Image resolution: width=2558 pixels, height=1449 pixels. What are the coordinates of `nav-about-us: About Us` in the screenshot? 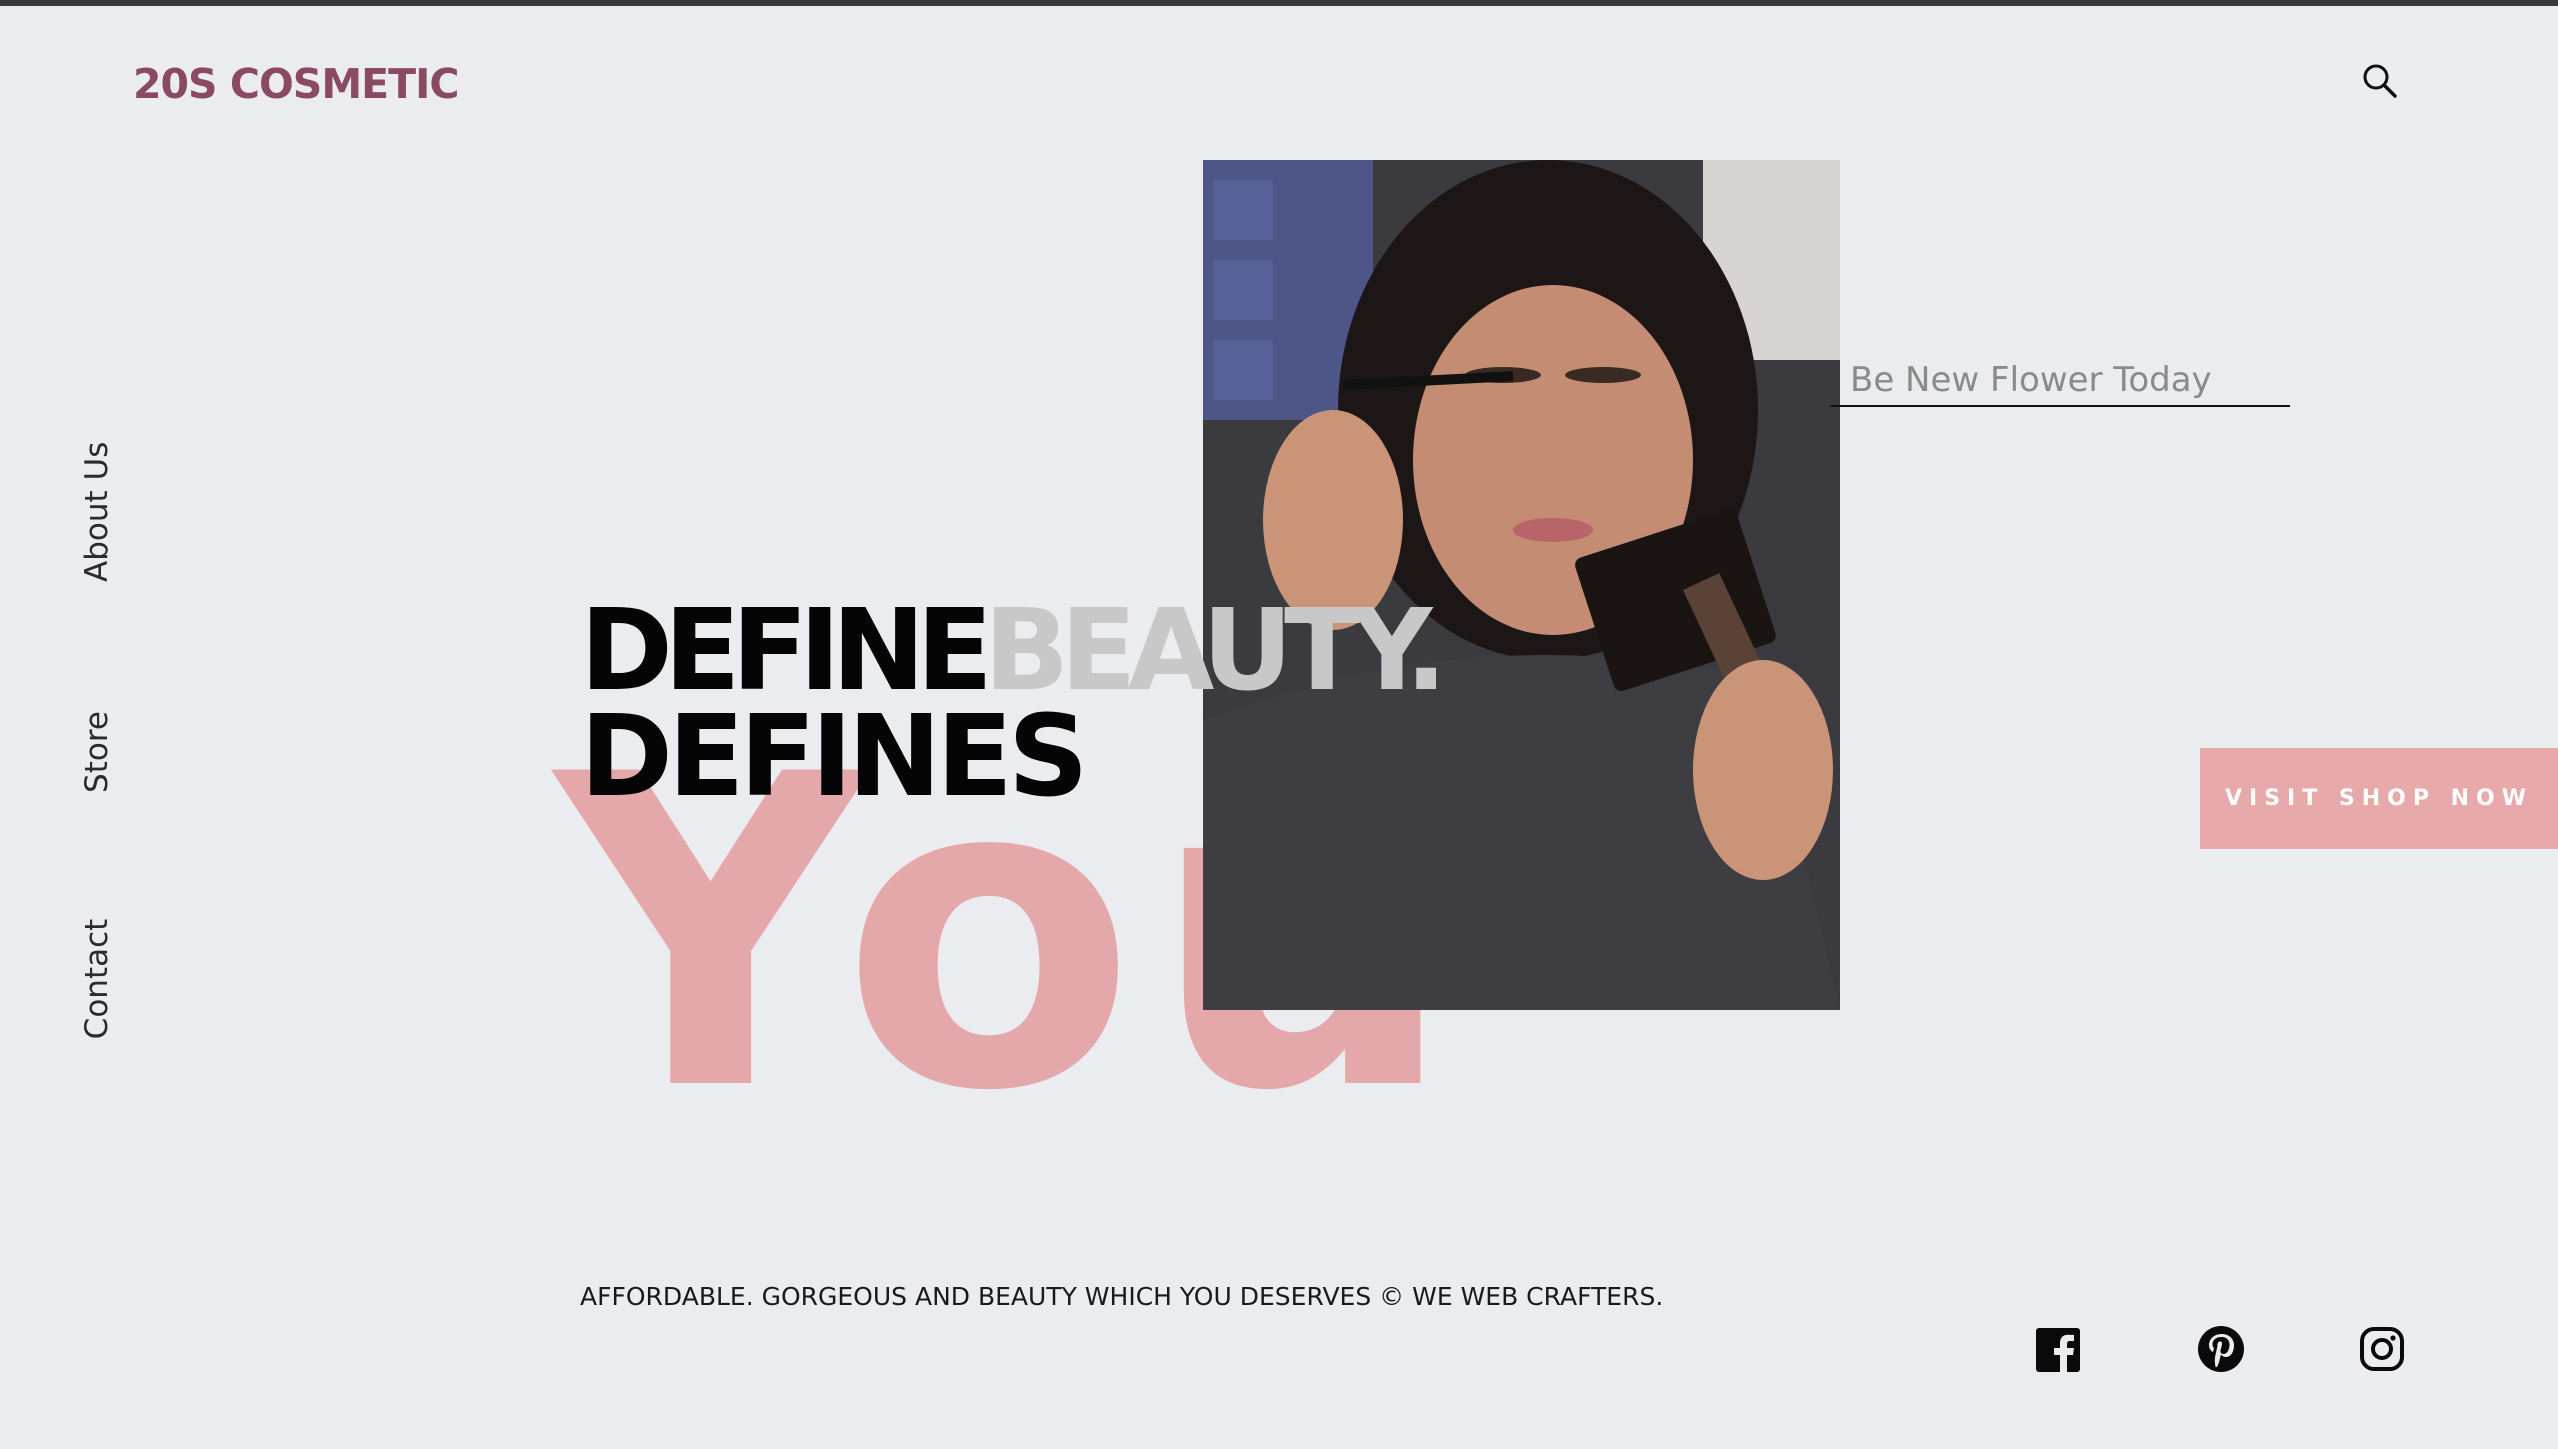 It's located at (97, 512).